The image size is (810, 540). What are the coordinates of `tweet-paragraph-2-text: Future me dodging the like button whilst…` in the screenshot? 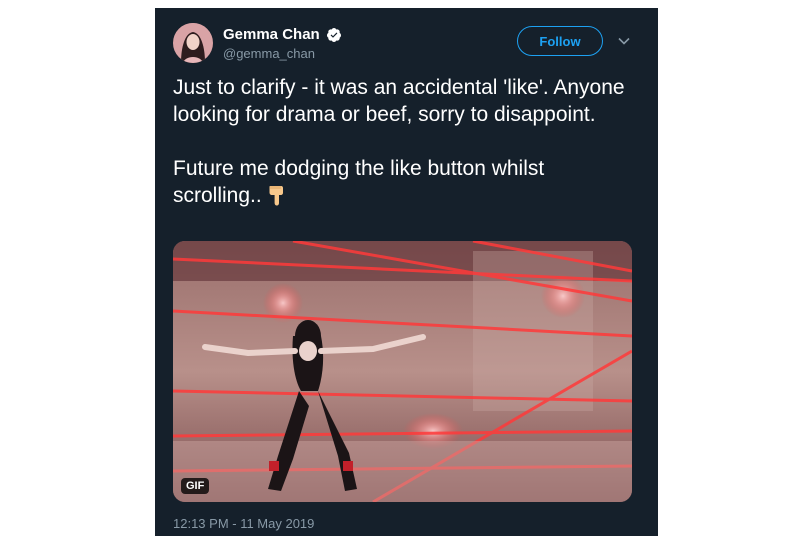 It's located at (359, 182).